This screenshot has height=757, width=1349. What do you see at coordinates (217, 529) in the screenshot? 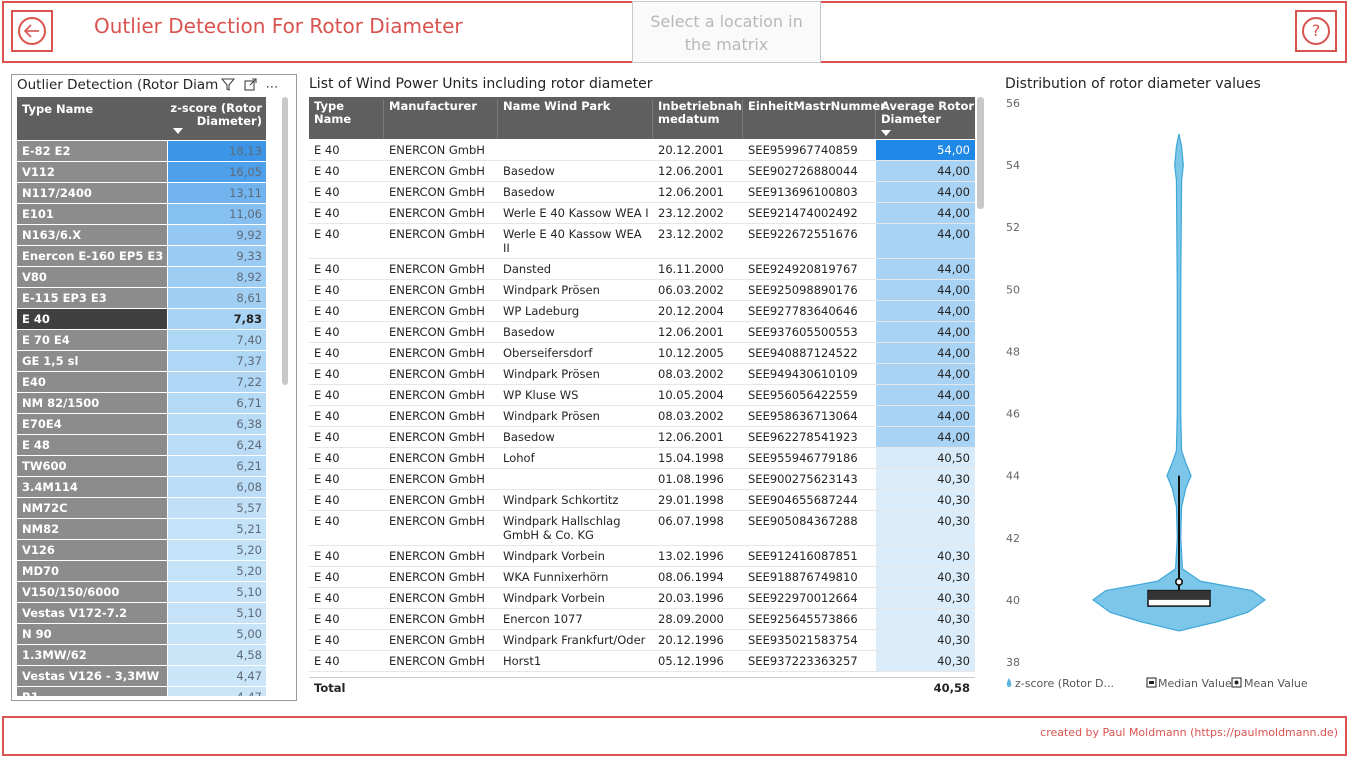
I see `matrix-row-z-score: 5,21` at bounding box center [217, 529].